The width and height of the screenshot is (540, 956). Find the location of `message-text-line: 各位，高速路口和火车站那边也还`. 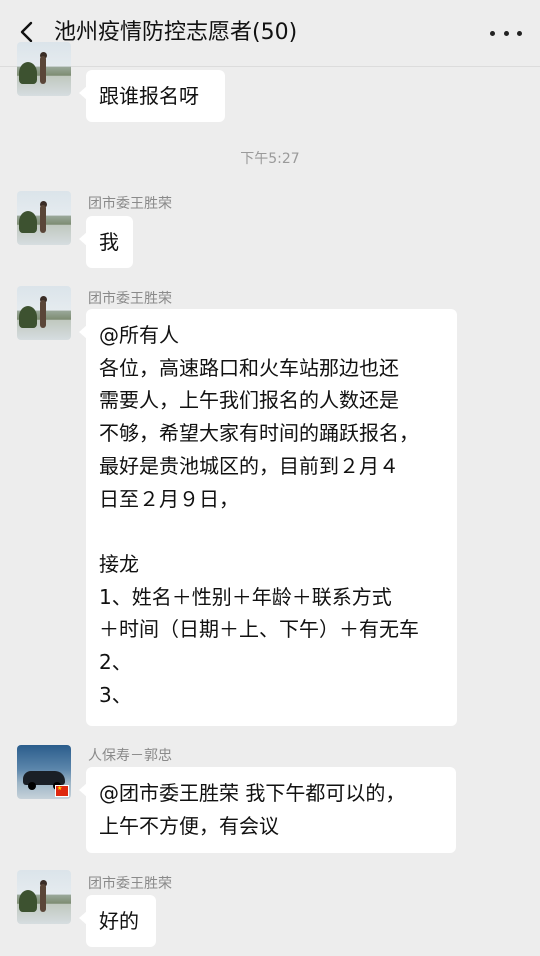

message-text-line: 各位，高速路口和火车站那边也还 is located at coordinates (249, 367).